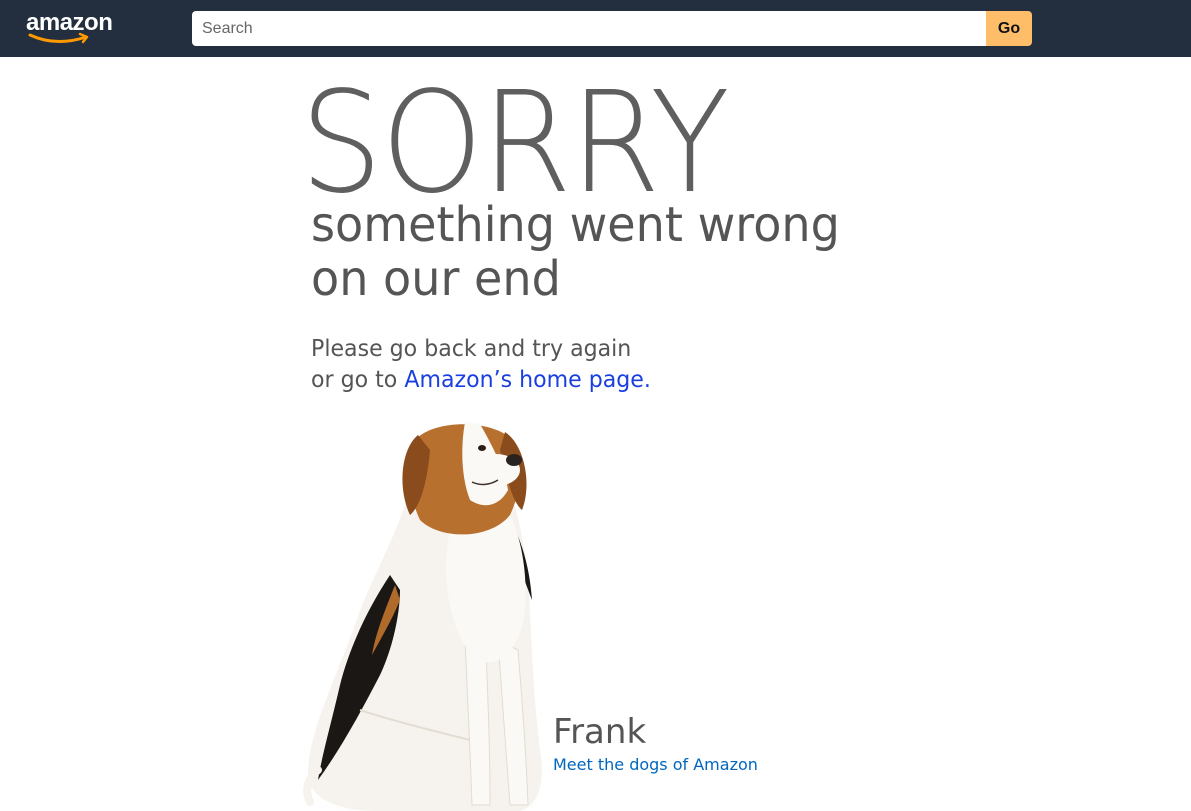 The height and width of the screenshot is (811, 1191). I want to click on error-message-line-2: or go to Amazon’s home page., so click(481, 380).